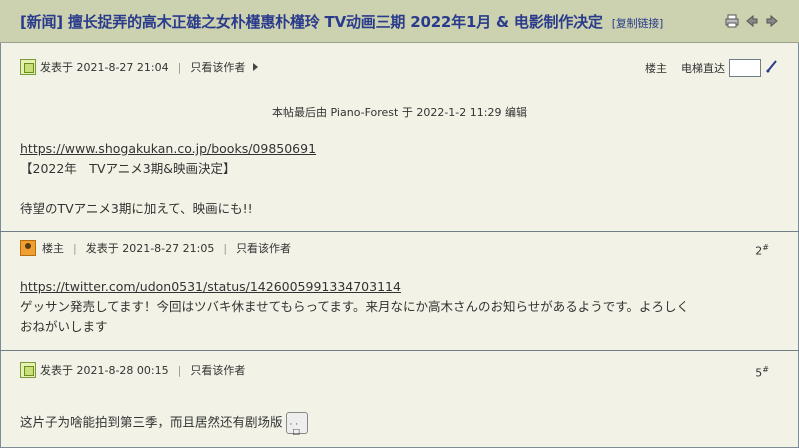 The image size is (799, 448). What do you see at coordinates (638, 23) in the screenshot?
I see `copy-link: [复制链接]` at bounding box center [638, 23].